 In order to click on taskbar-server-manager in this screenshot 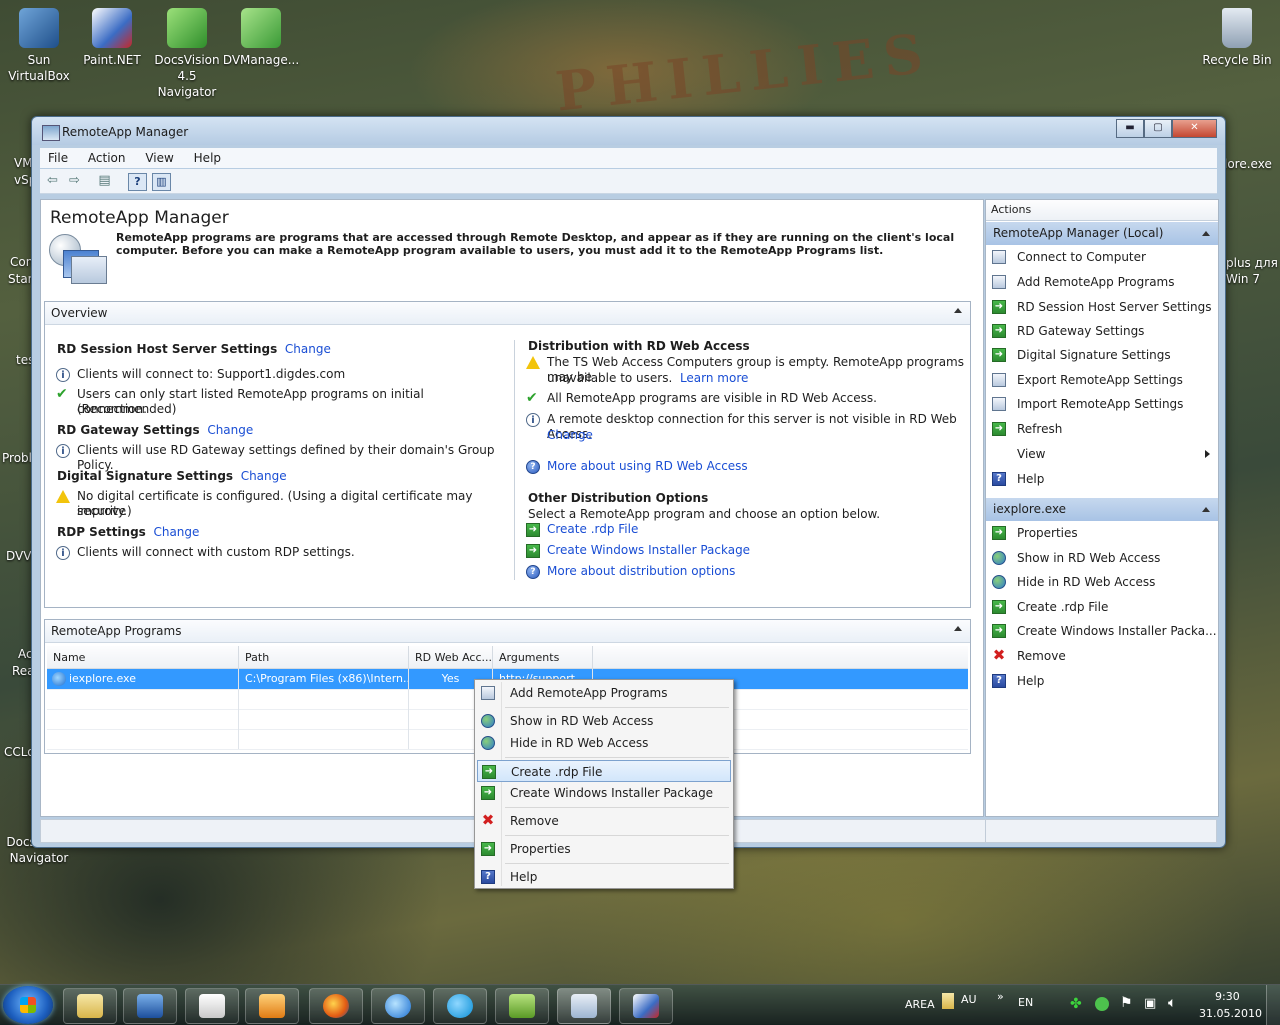, I will do `click(150, 1006)`.